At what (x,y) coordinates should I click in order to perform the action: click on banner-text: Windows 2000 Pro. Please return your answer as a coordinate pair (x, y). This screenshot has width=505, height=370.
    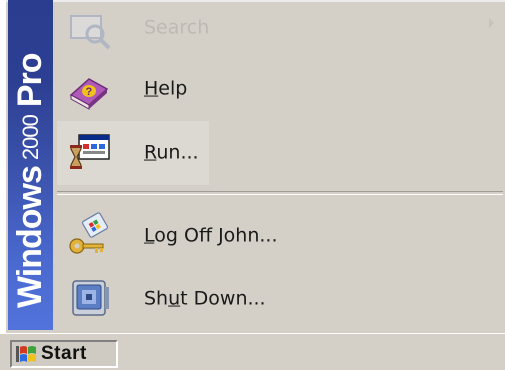
    Looking at the image, I should click on (30, 165).